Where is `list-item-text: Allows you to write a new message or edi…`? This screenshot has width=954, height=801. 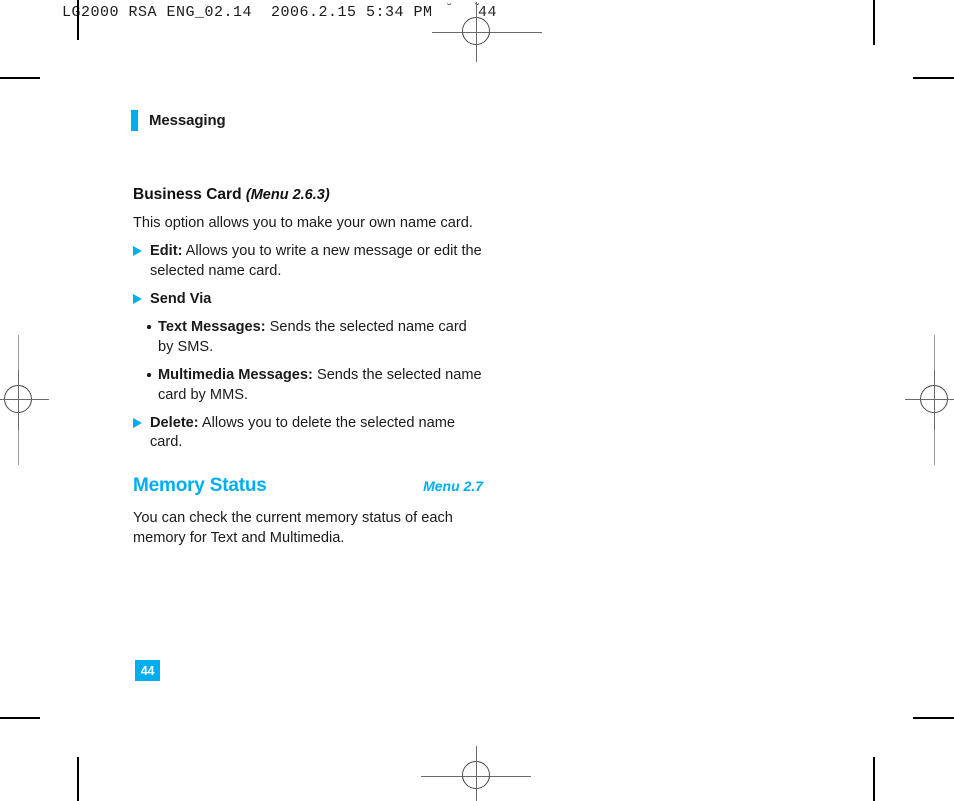
list-item-text: Allows you to write a new message or edi… is located at coordinates (316, 261).